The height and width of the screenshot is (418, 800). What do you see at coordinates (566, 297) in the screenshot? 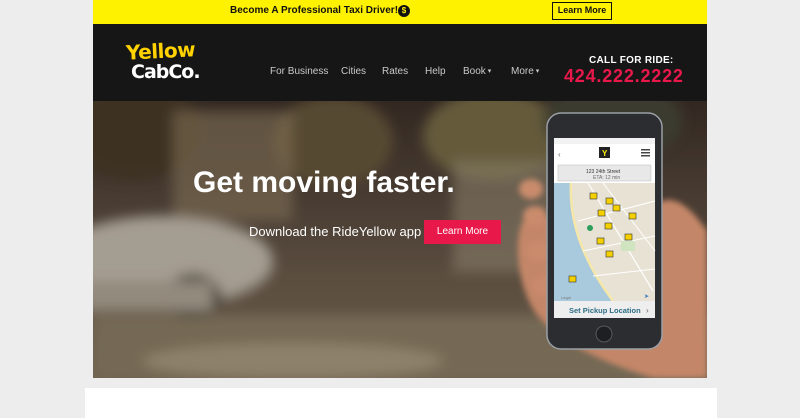
I see `svg-text: Legal` at bounding box center [566, 297].